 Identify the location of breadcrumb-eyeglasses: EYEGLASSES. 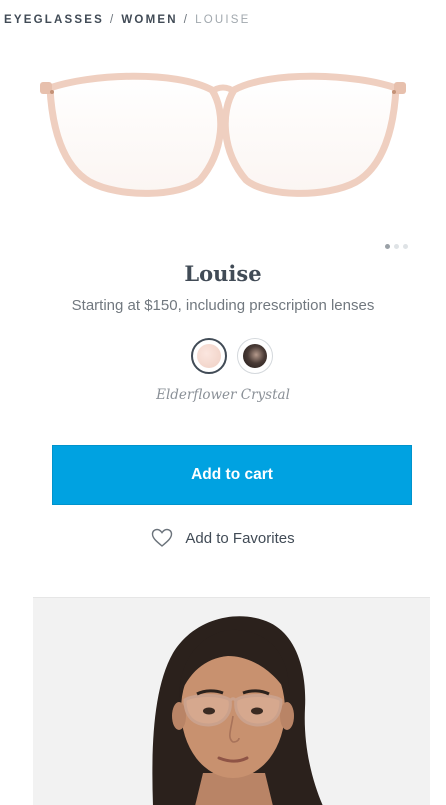
(54, 20).